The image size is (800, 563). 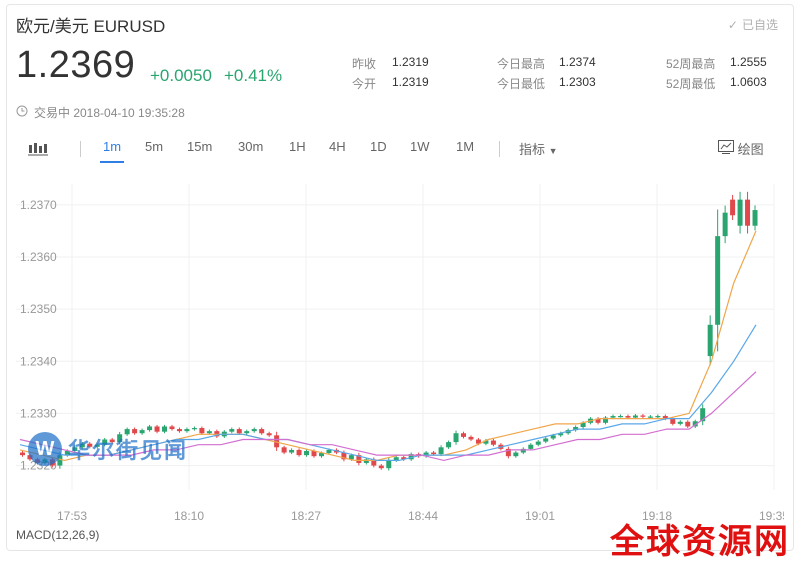 What do you see at coordinates (76, 65) in the screenshot?
I see `last-price: 1.2369` at bounding box center [76, 65].